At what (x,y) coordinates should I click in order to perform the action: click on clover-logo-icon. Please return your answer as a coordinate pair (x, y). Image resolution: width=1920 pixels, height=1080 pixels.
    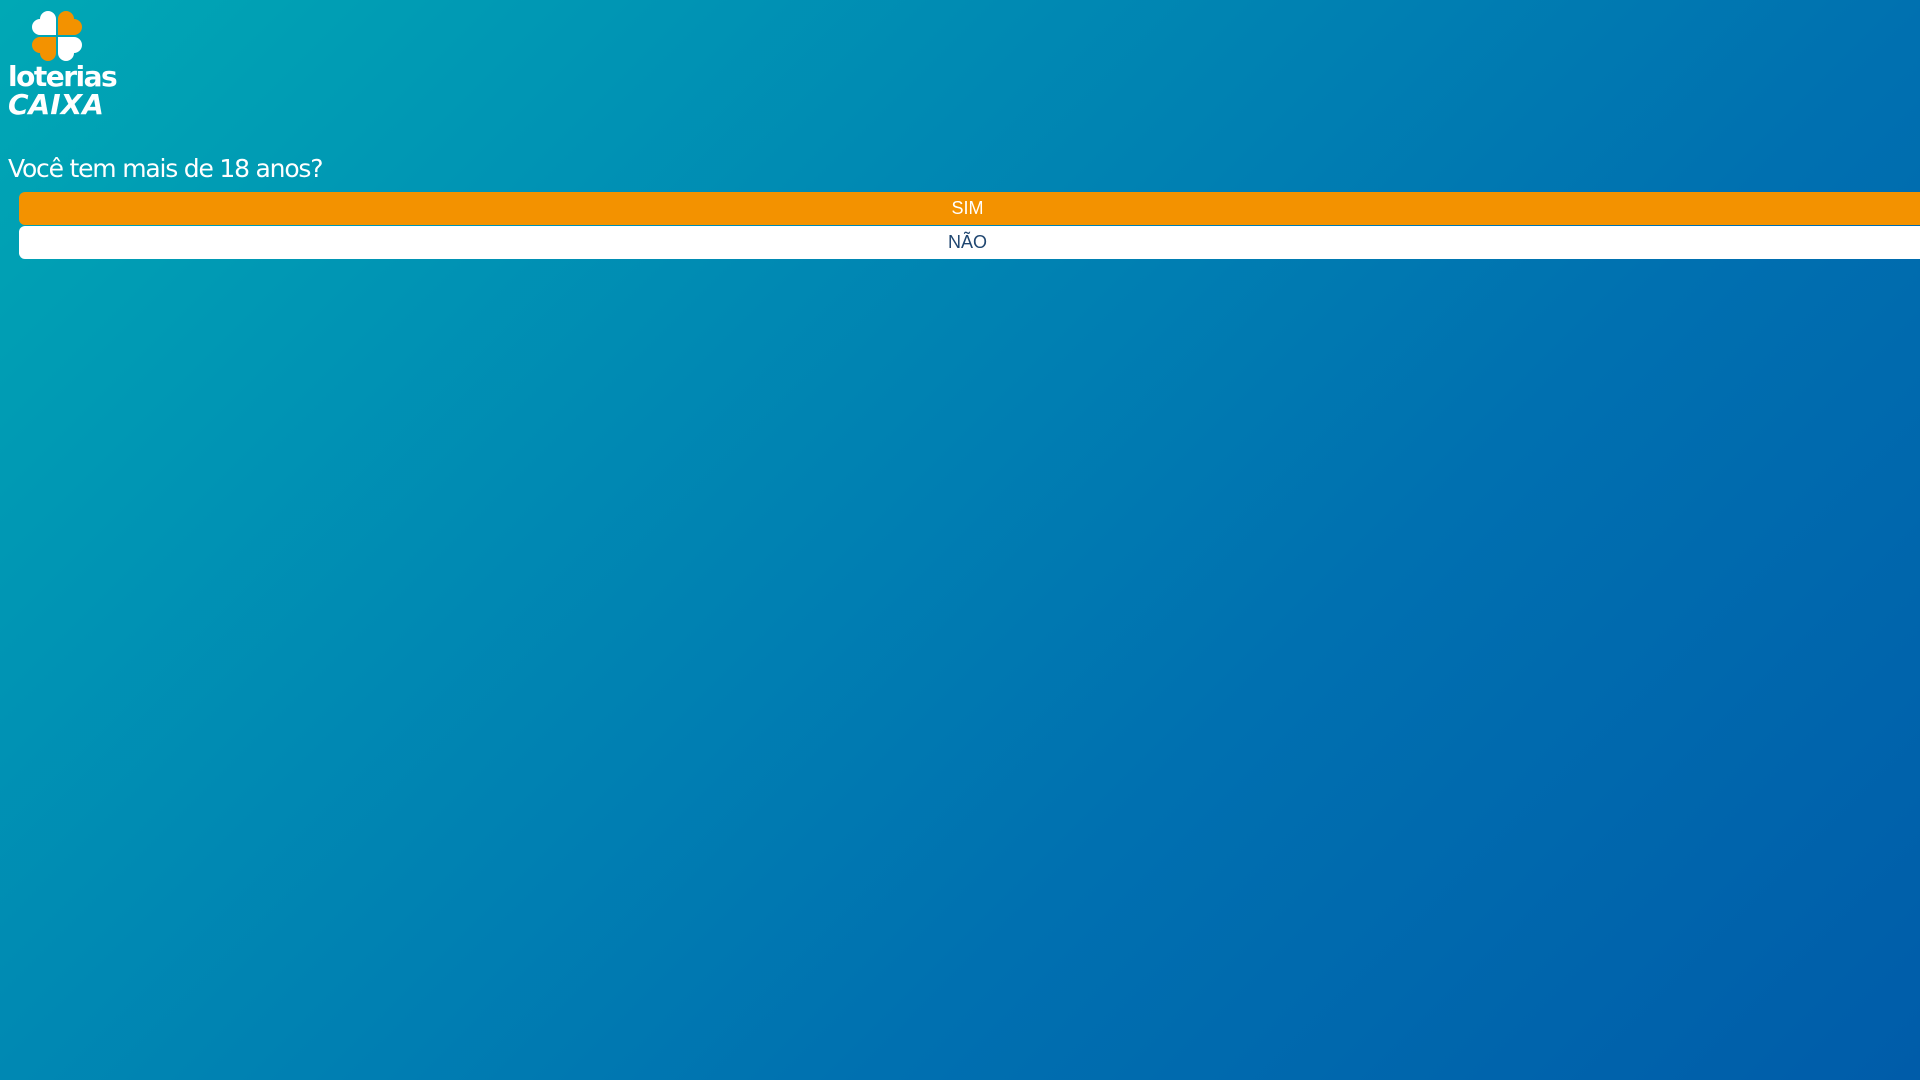
    Looking at the image, I should click on (57, 36).